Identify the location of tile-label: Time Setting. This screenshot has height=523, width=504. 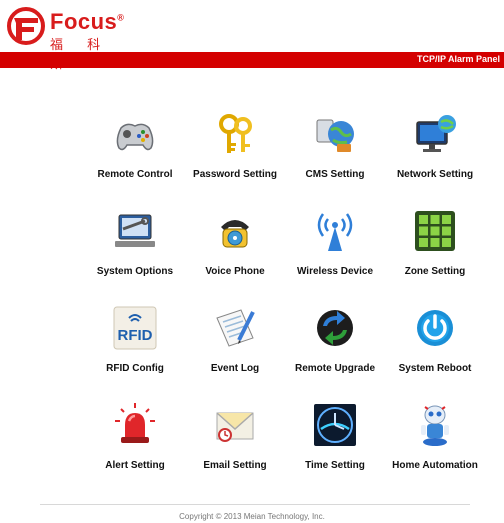
(335, 465).